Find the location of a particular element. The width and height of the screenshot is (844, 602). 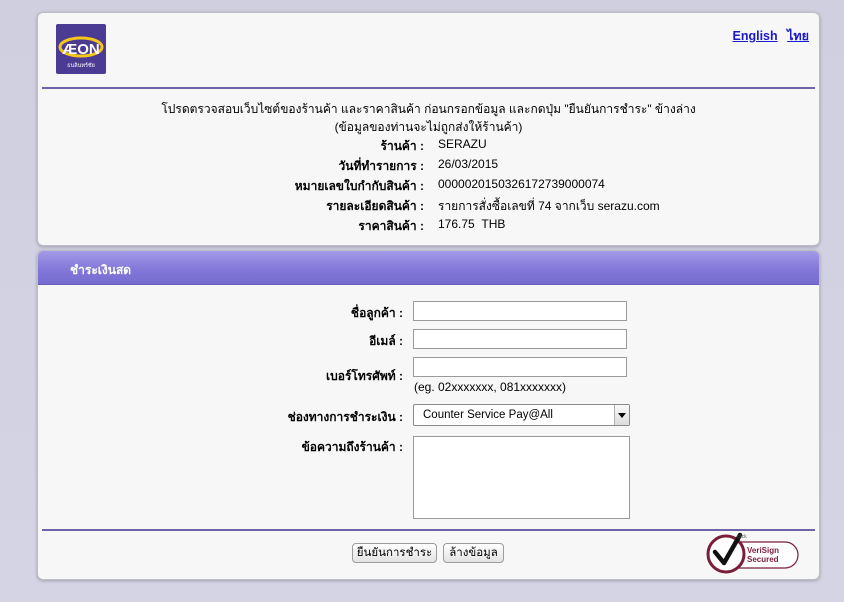

language-switch: English ไทย is located at coordinates (768, 36).